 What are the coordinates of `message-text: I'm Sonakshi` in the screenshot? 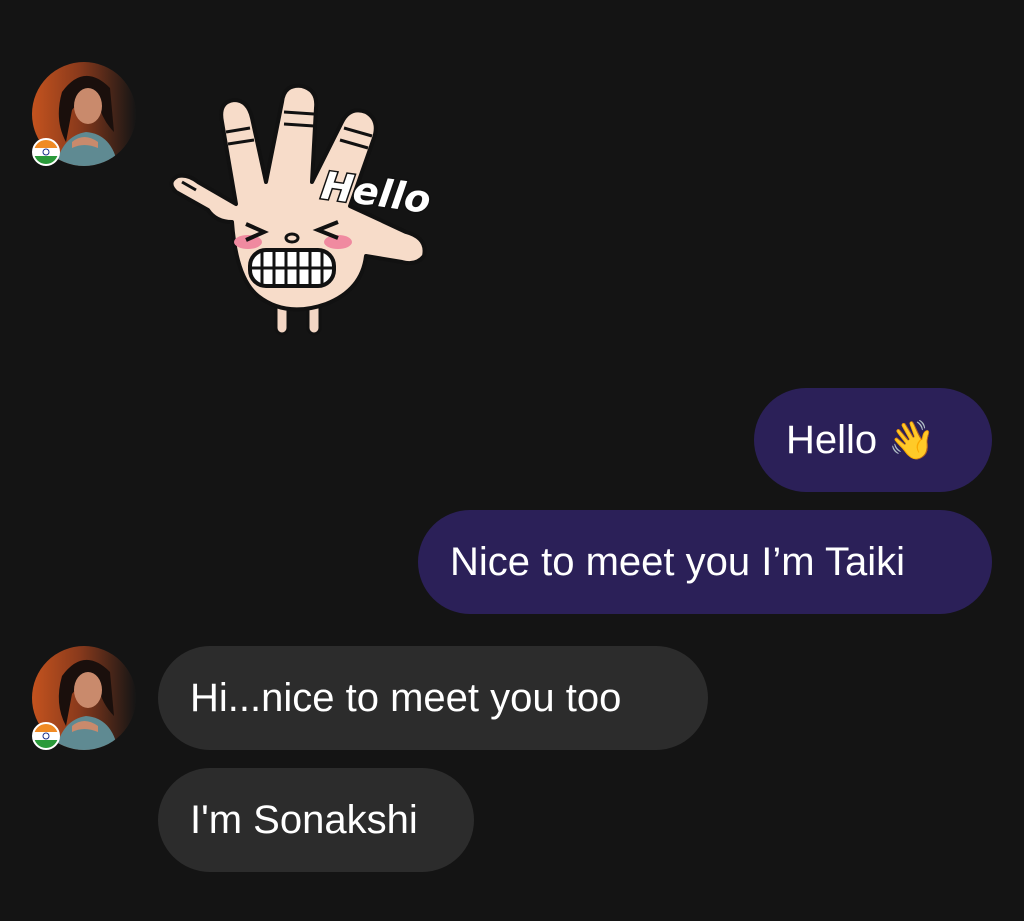 It's located at (304, 820).